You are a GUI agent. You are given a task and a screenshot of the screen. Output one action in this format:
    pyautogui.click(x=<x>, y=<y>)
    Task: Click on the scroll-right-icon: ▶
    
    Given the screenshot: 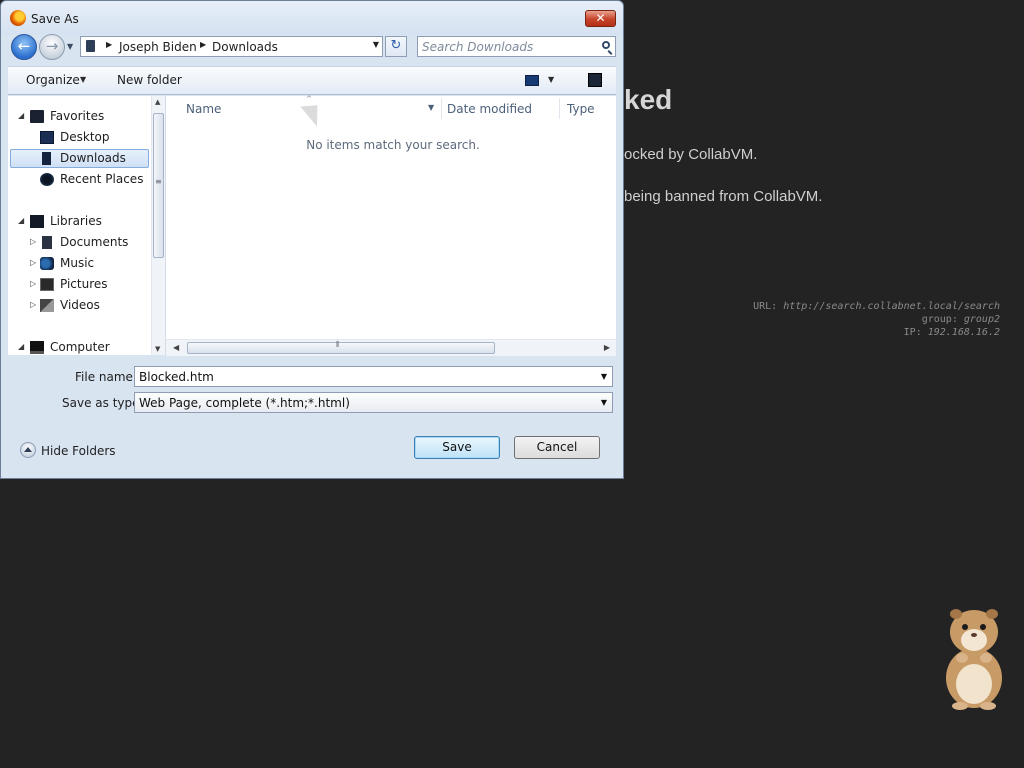 What is the action you would take?
    pyautogui.click(x=607, y=347)
    